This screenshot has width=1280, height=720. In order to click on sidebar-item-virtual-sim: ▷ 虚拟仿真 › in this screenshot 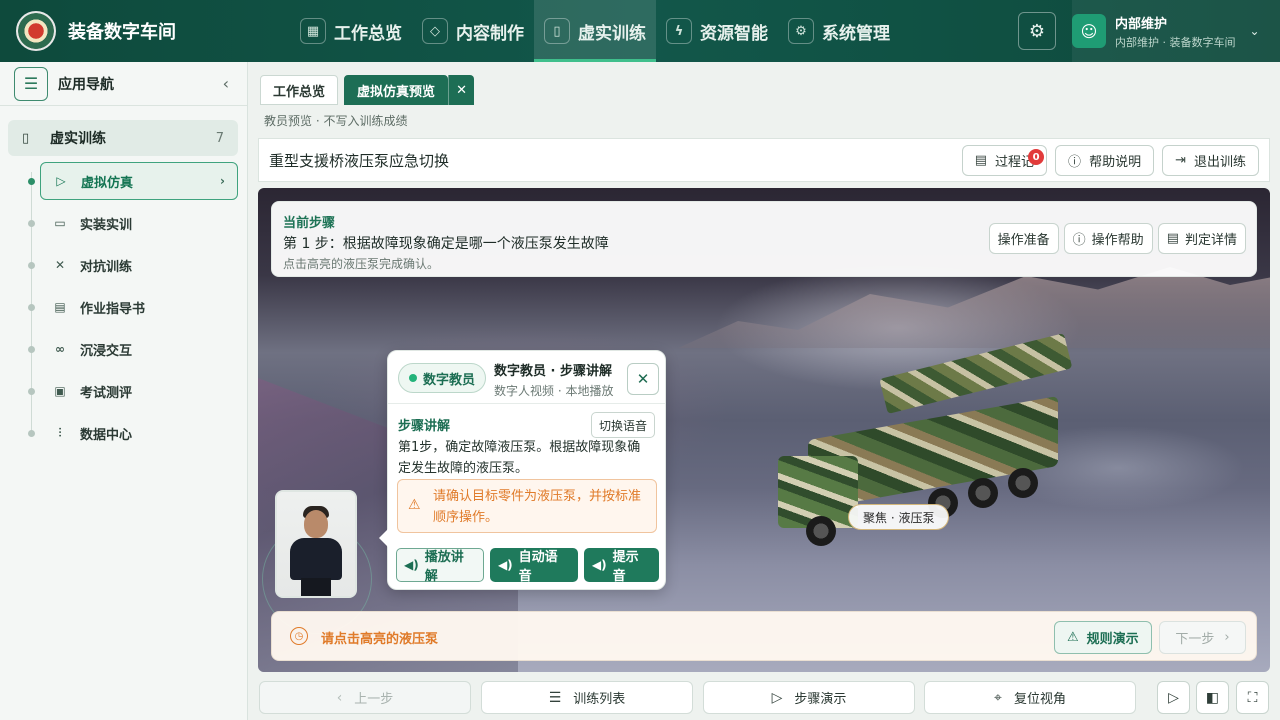, I will do `click(139, 181)`.